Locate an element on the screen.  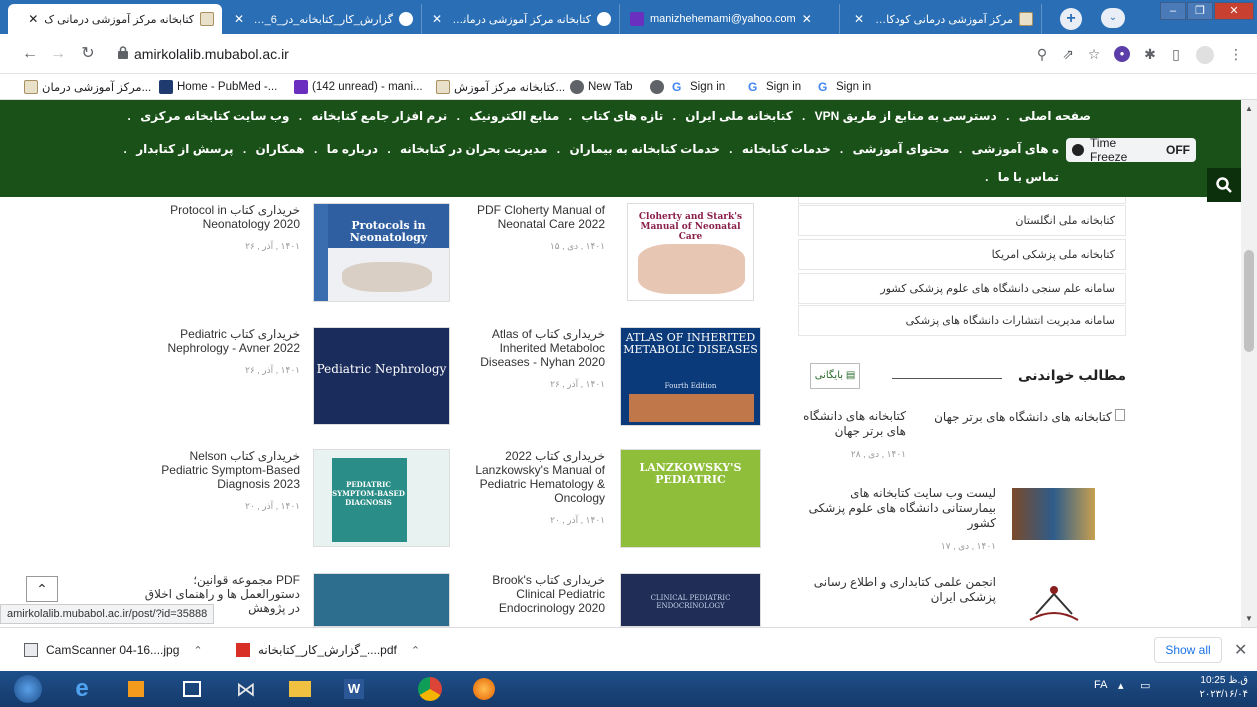
app-window-icon is located at coordinates (192, 689).